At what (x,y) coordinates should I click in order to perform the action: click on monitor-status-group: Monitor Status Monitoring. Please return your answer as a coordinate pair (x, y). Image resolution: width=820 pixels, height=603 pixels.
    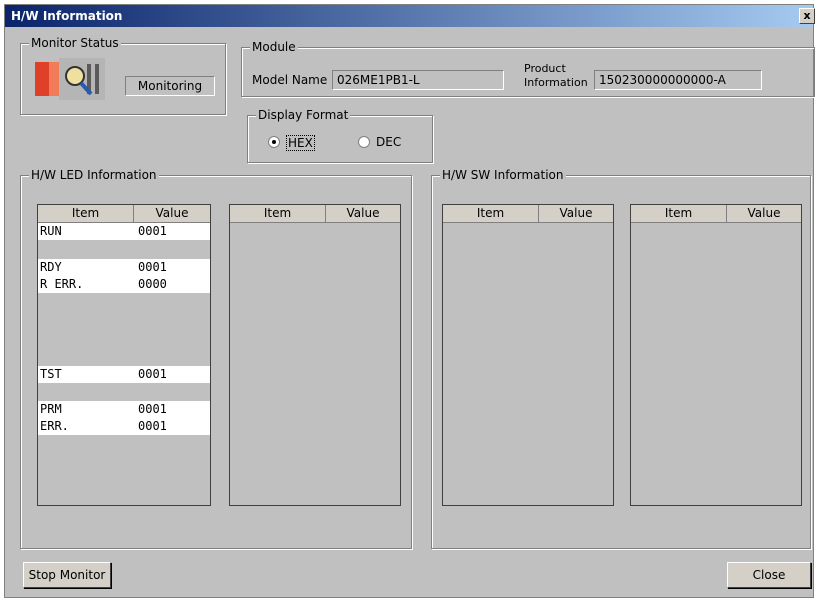
    Looking at the image, I should click on (123, 75).